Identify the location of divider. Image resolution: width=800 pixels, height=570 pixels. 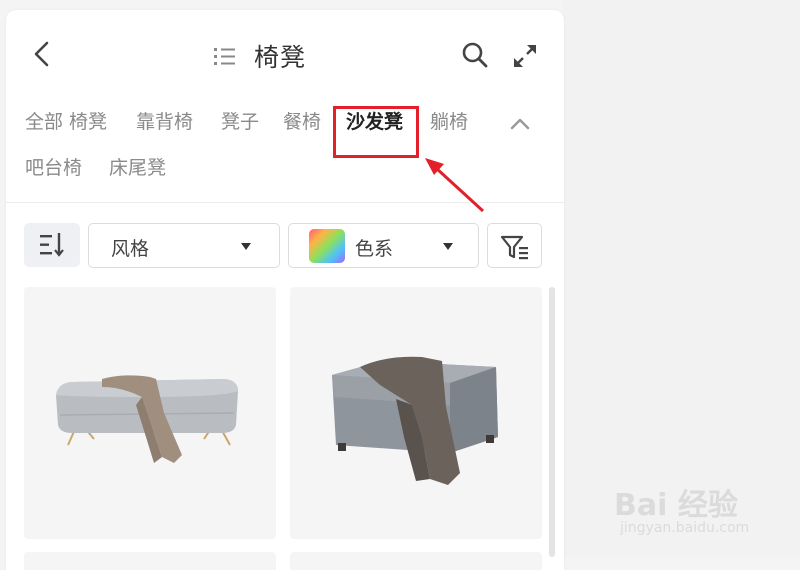
(285, 202).